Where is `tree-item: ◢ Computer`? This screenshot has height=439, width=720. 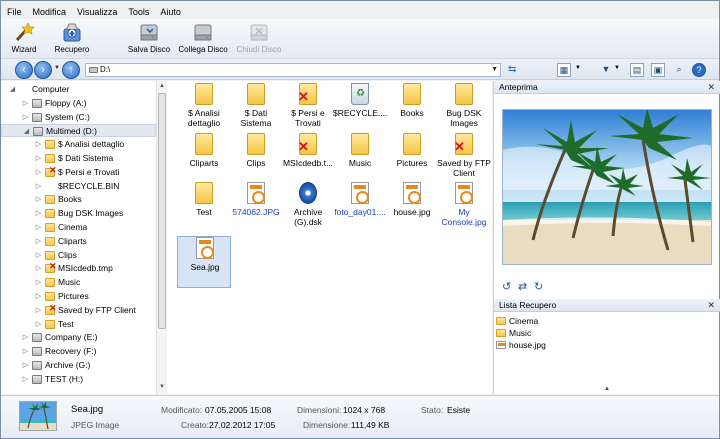 tree-item: ◢ Computer is located at coordinates (78, 89).